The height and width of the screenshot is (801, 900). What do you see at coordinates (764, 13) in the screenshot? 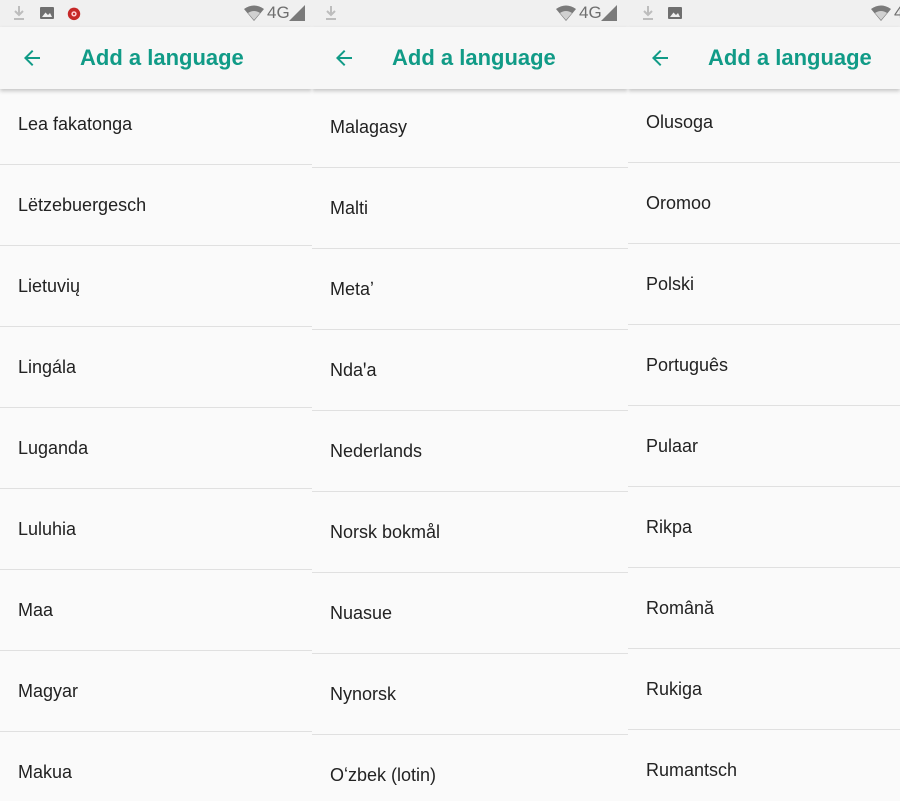
I see `status-bar: 4` at bounding box center [764, 13].